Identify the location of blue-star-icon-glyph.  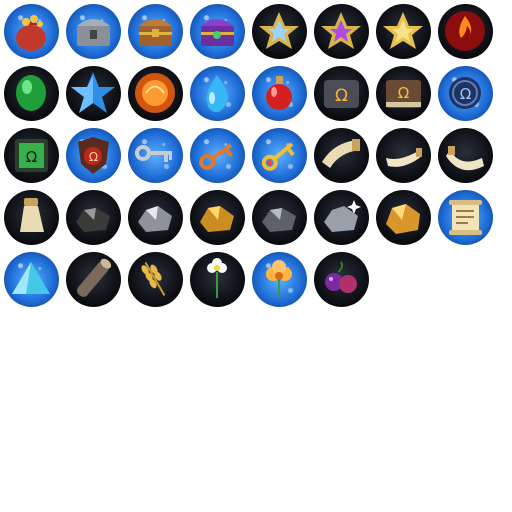
(93, 92).